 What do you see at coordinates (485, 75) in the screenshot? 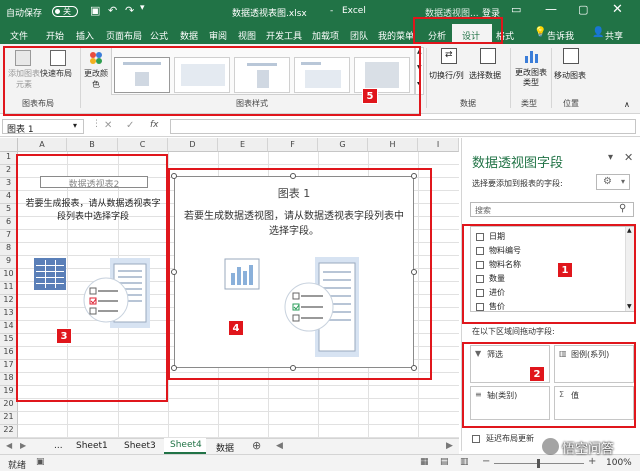
I see `select-data-label: 选择数据` at bounding box center [485, 75].